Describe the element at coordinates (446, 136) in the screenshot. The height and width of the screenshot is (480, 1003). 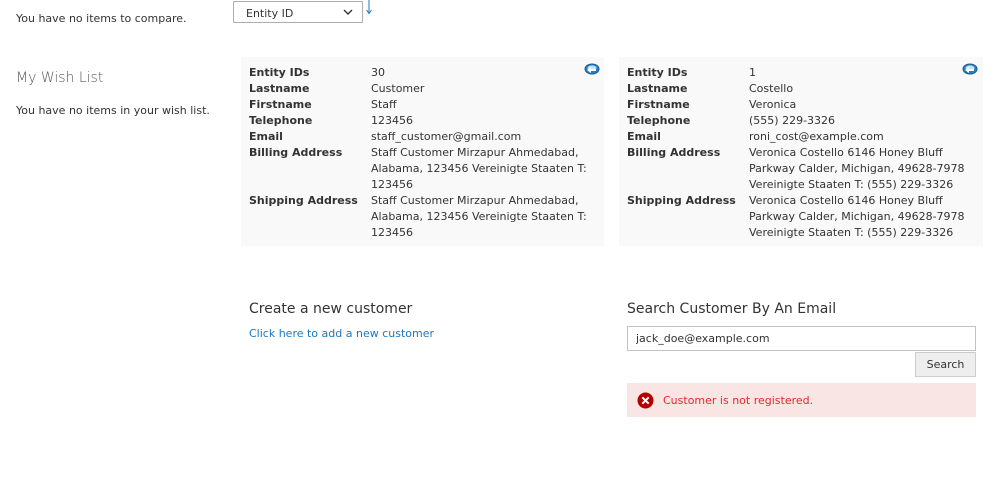
I see `customer-field-value: staff_customer@gmail.com` at that location.